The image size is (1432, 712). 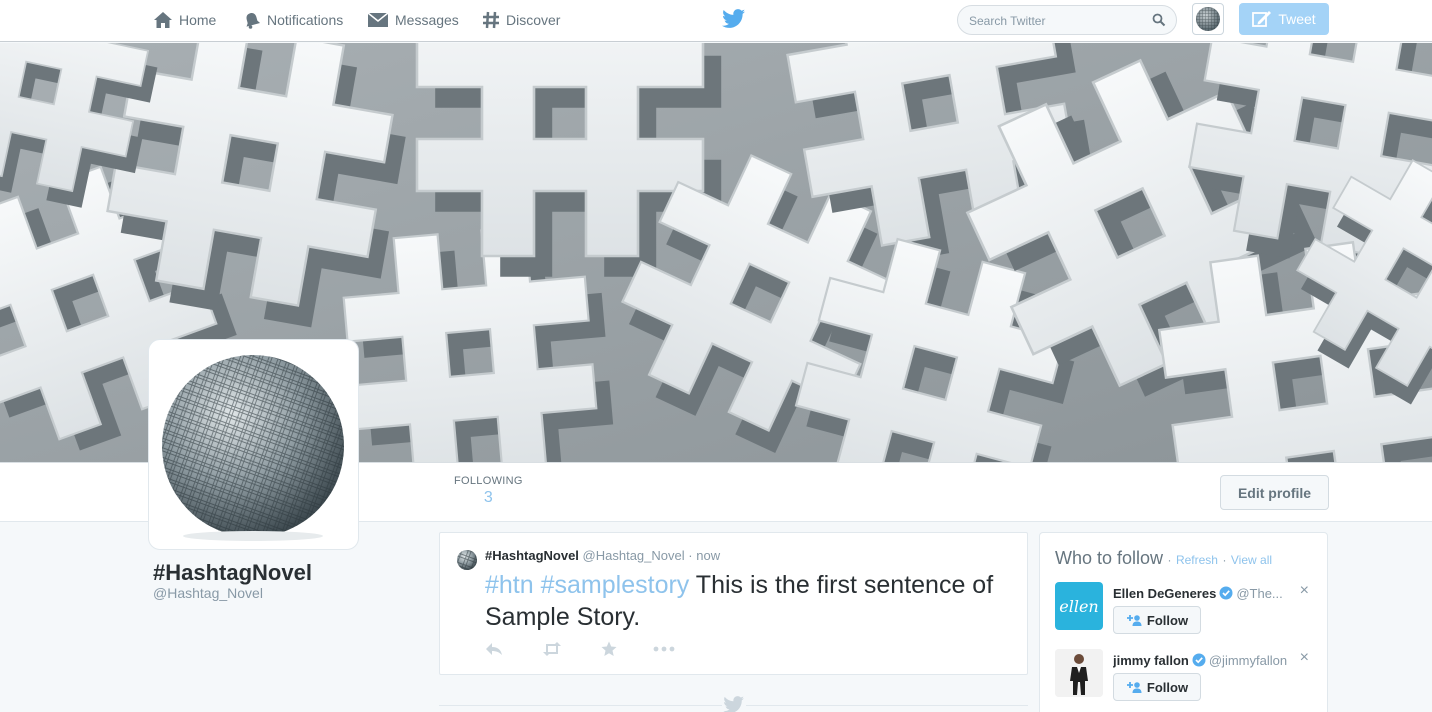 I want to click on ellen-logo-text: ellen, so click(x=1079, y=606).